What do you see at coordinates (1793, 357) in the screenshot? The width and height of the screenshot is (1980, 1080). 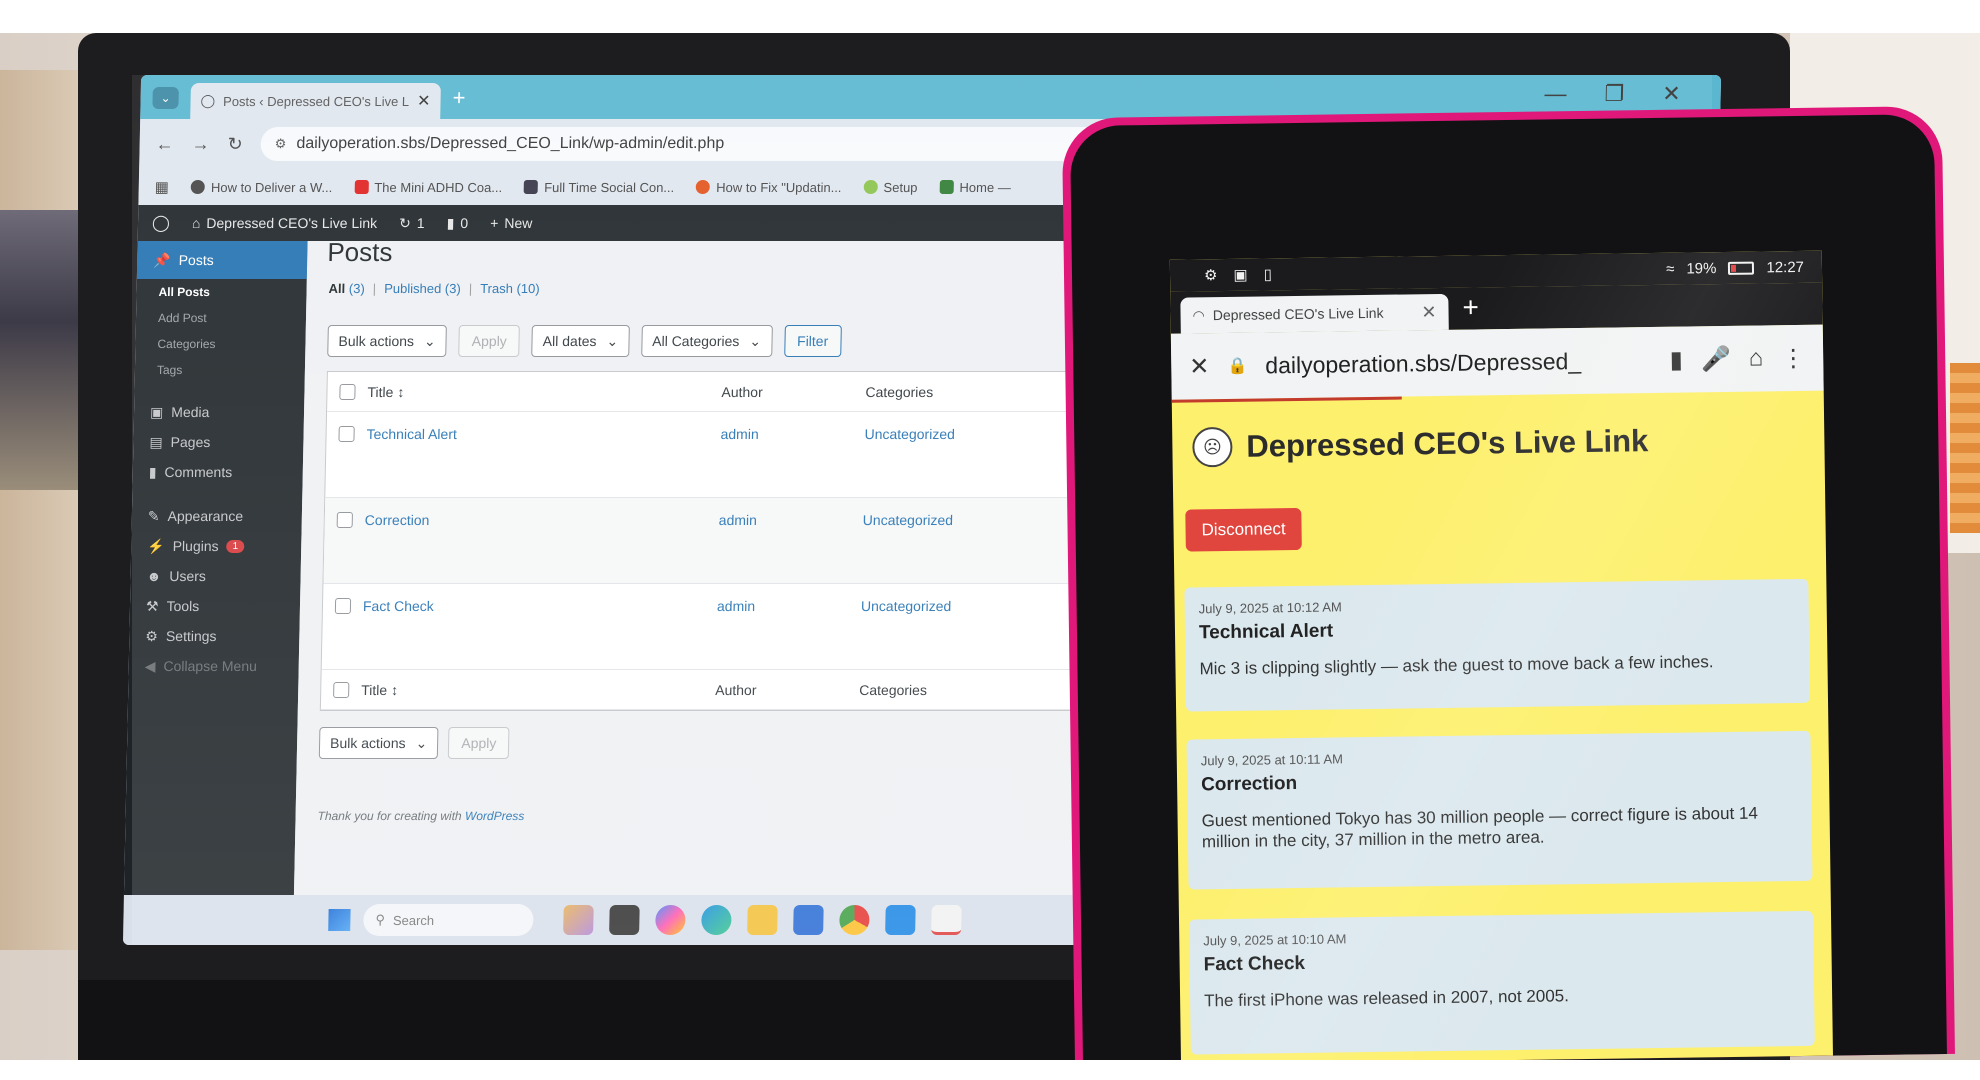 I see `more-menu-icon: ⋮` at bounding box center [1793, 357].